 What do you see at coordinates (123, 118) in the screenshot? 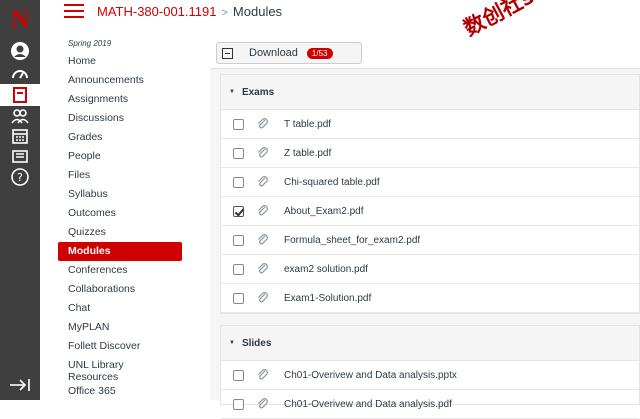
I see `course-nav-discussions: Discussions` at bounding box center [123, 118].